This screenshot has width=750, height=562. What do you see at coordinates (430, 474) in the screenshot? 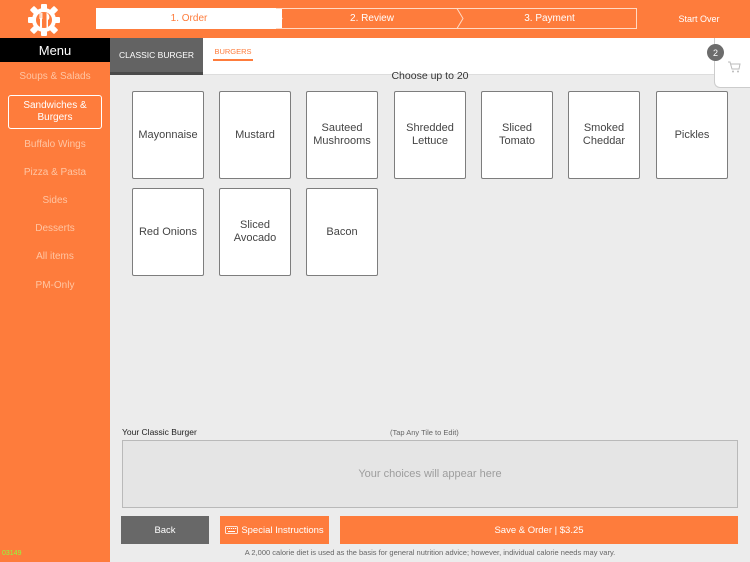
I see `choices-summary-box: Your choices will appear here` at bounding box center [430, 474].